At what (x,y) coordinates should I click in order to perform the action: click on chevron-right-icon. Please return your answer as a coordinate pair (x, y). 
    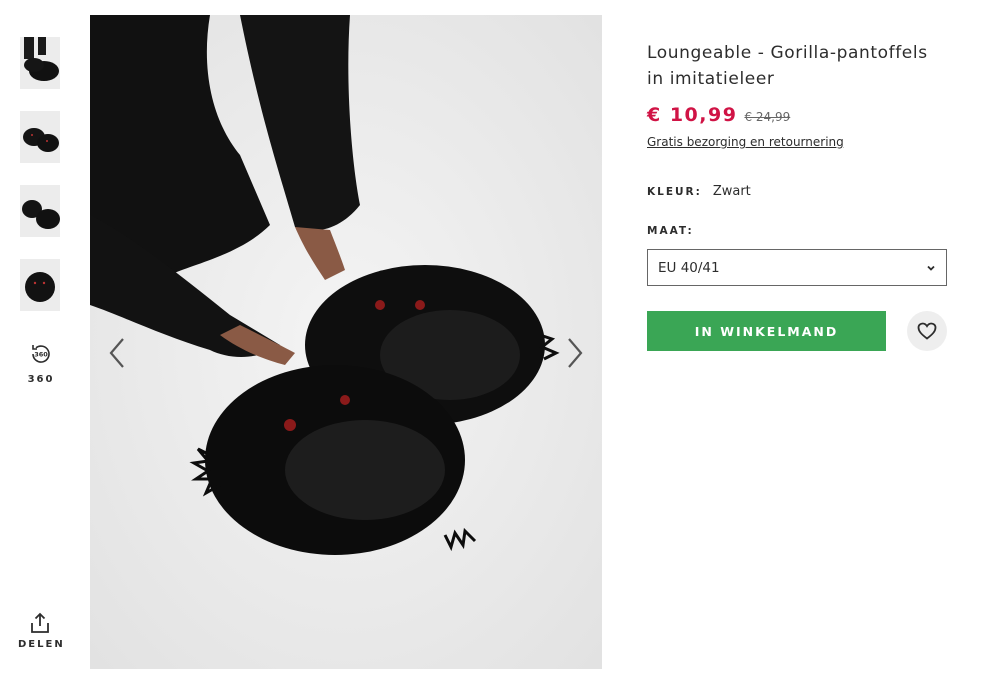
    Looking at the image, I should click on (575, 353).